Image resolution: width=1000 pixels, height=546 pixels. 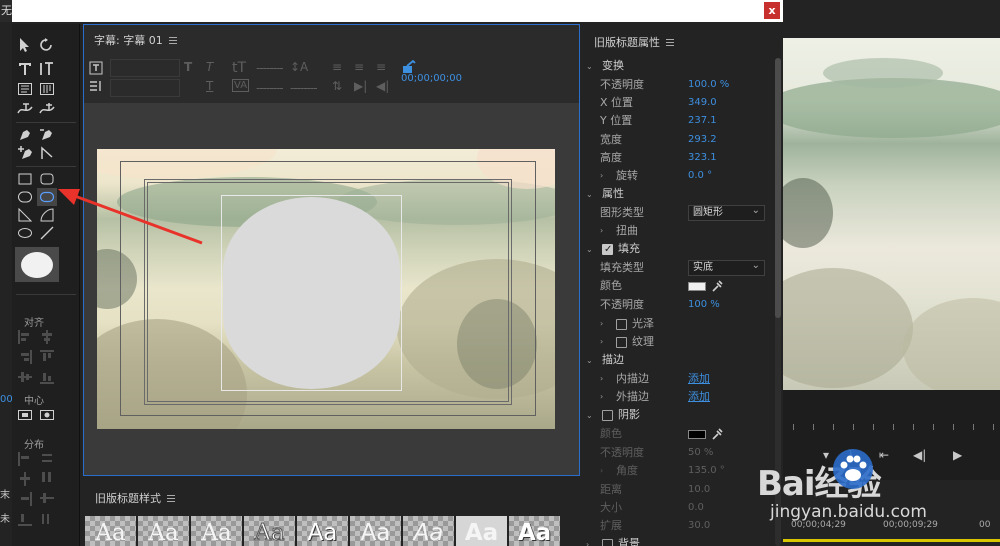 I want to click on roll-crawl-icon: ⇅, so click(x=337, y=86).